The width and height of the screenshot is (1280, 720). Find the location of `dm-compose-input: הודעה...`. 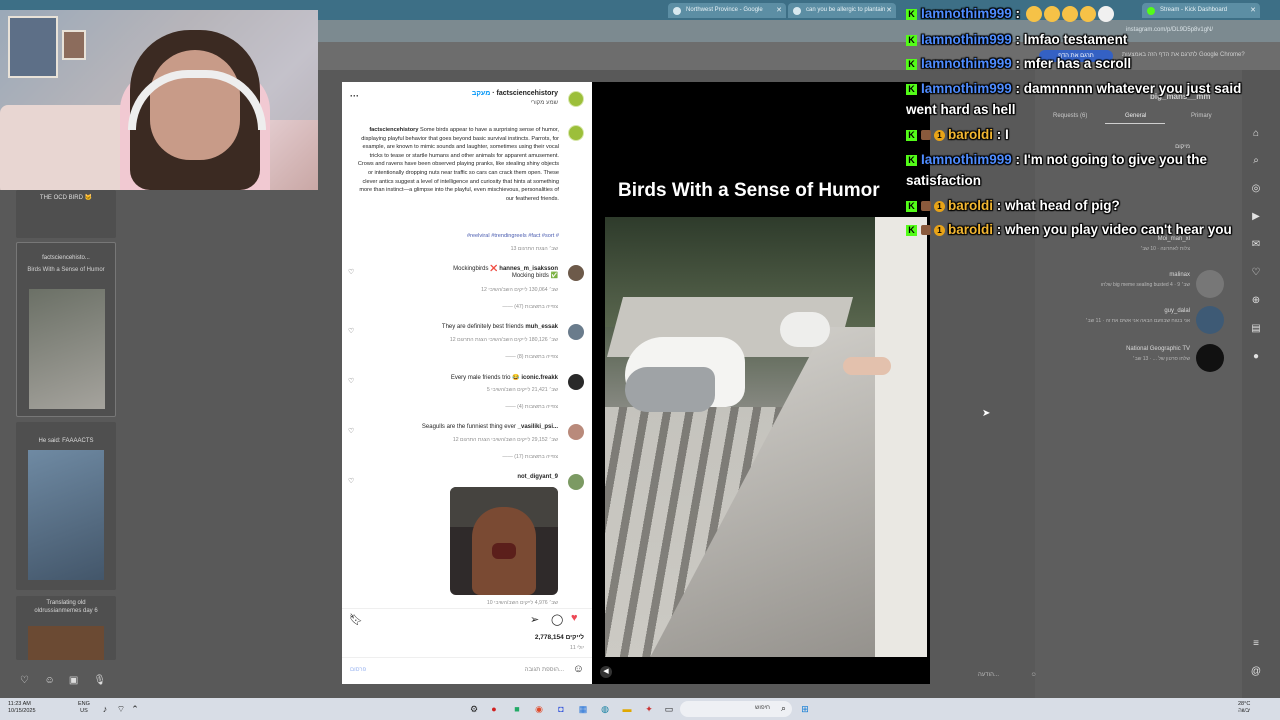

dm-compose-input: הודעה... is located at coordinates (988, 675).